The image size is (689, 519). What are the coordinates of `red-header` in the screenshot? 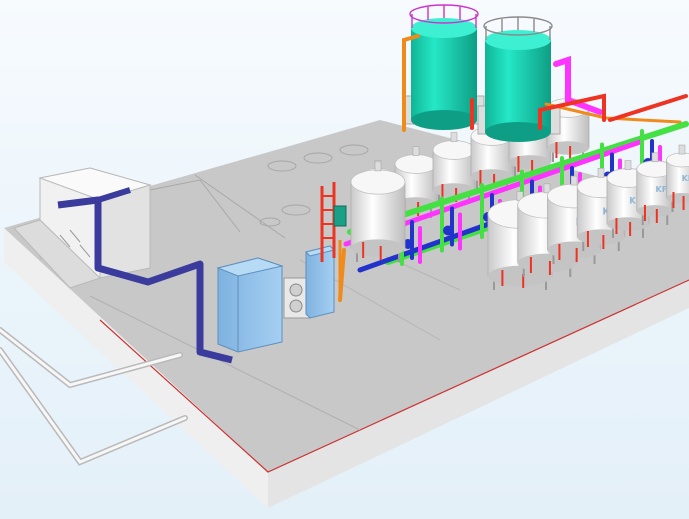 It's located at (648, 108).